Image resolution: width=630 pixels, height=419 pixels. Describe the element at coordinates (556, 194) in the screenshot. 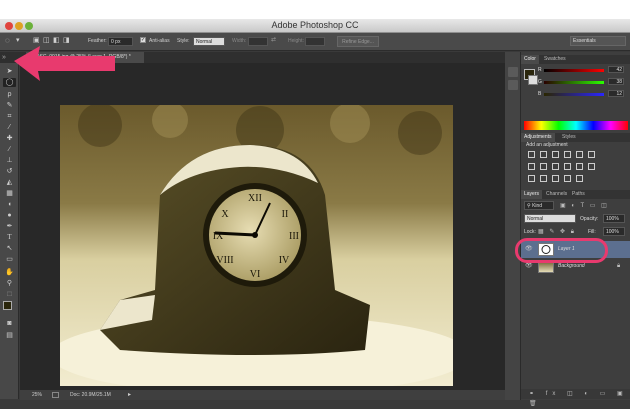

I see `tab-channels: Channels` at that location.